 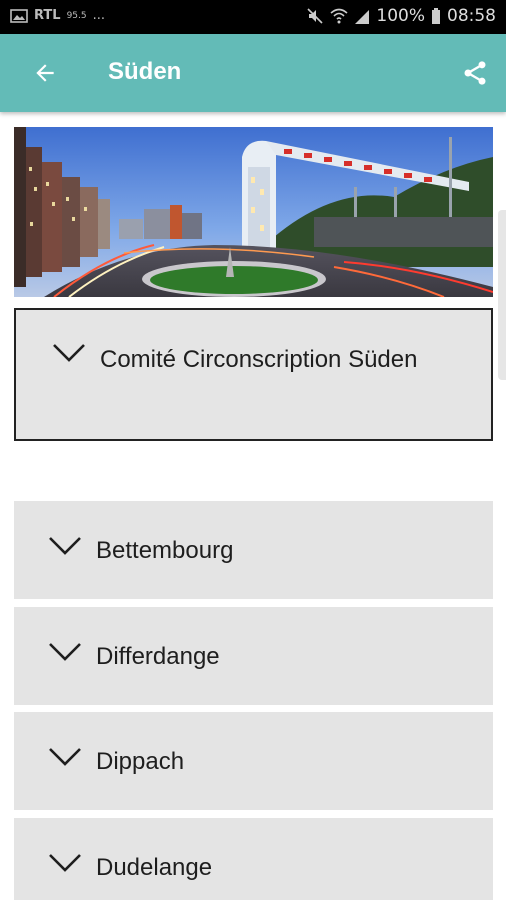 I want to click on accordion-comite-label: Comité Circonscription Süden, so click(x=259, y=359).